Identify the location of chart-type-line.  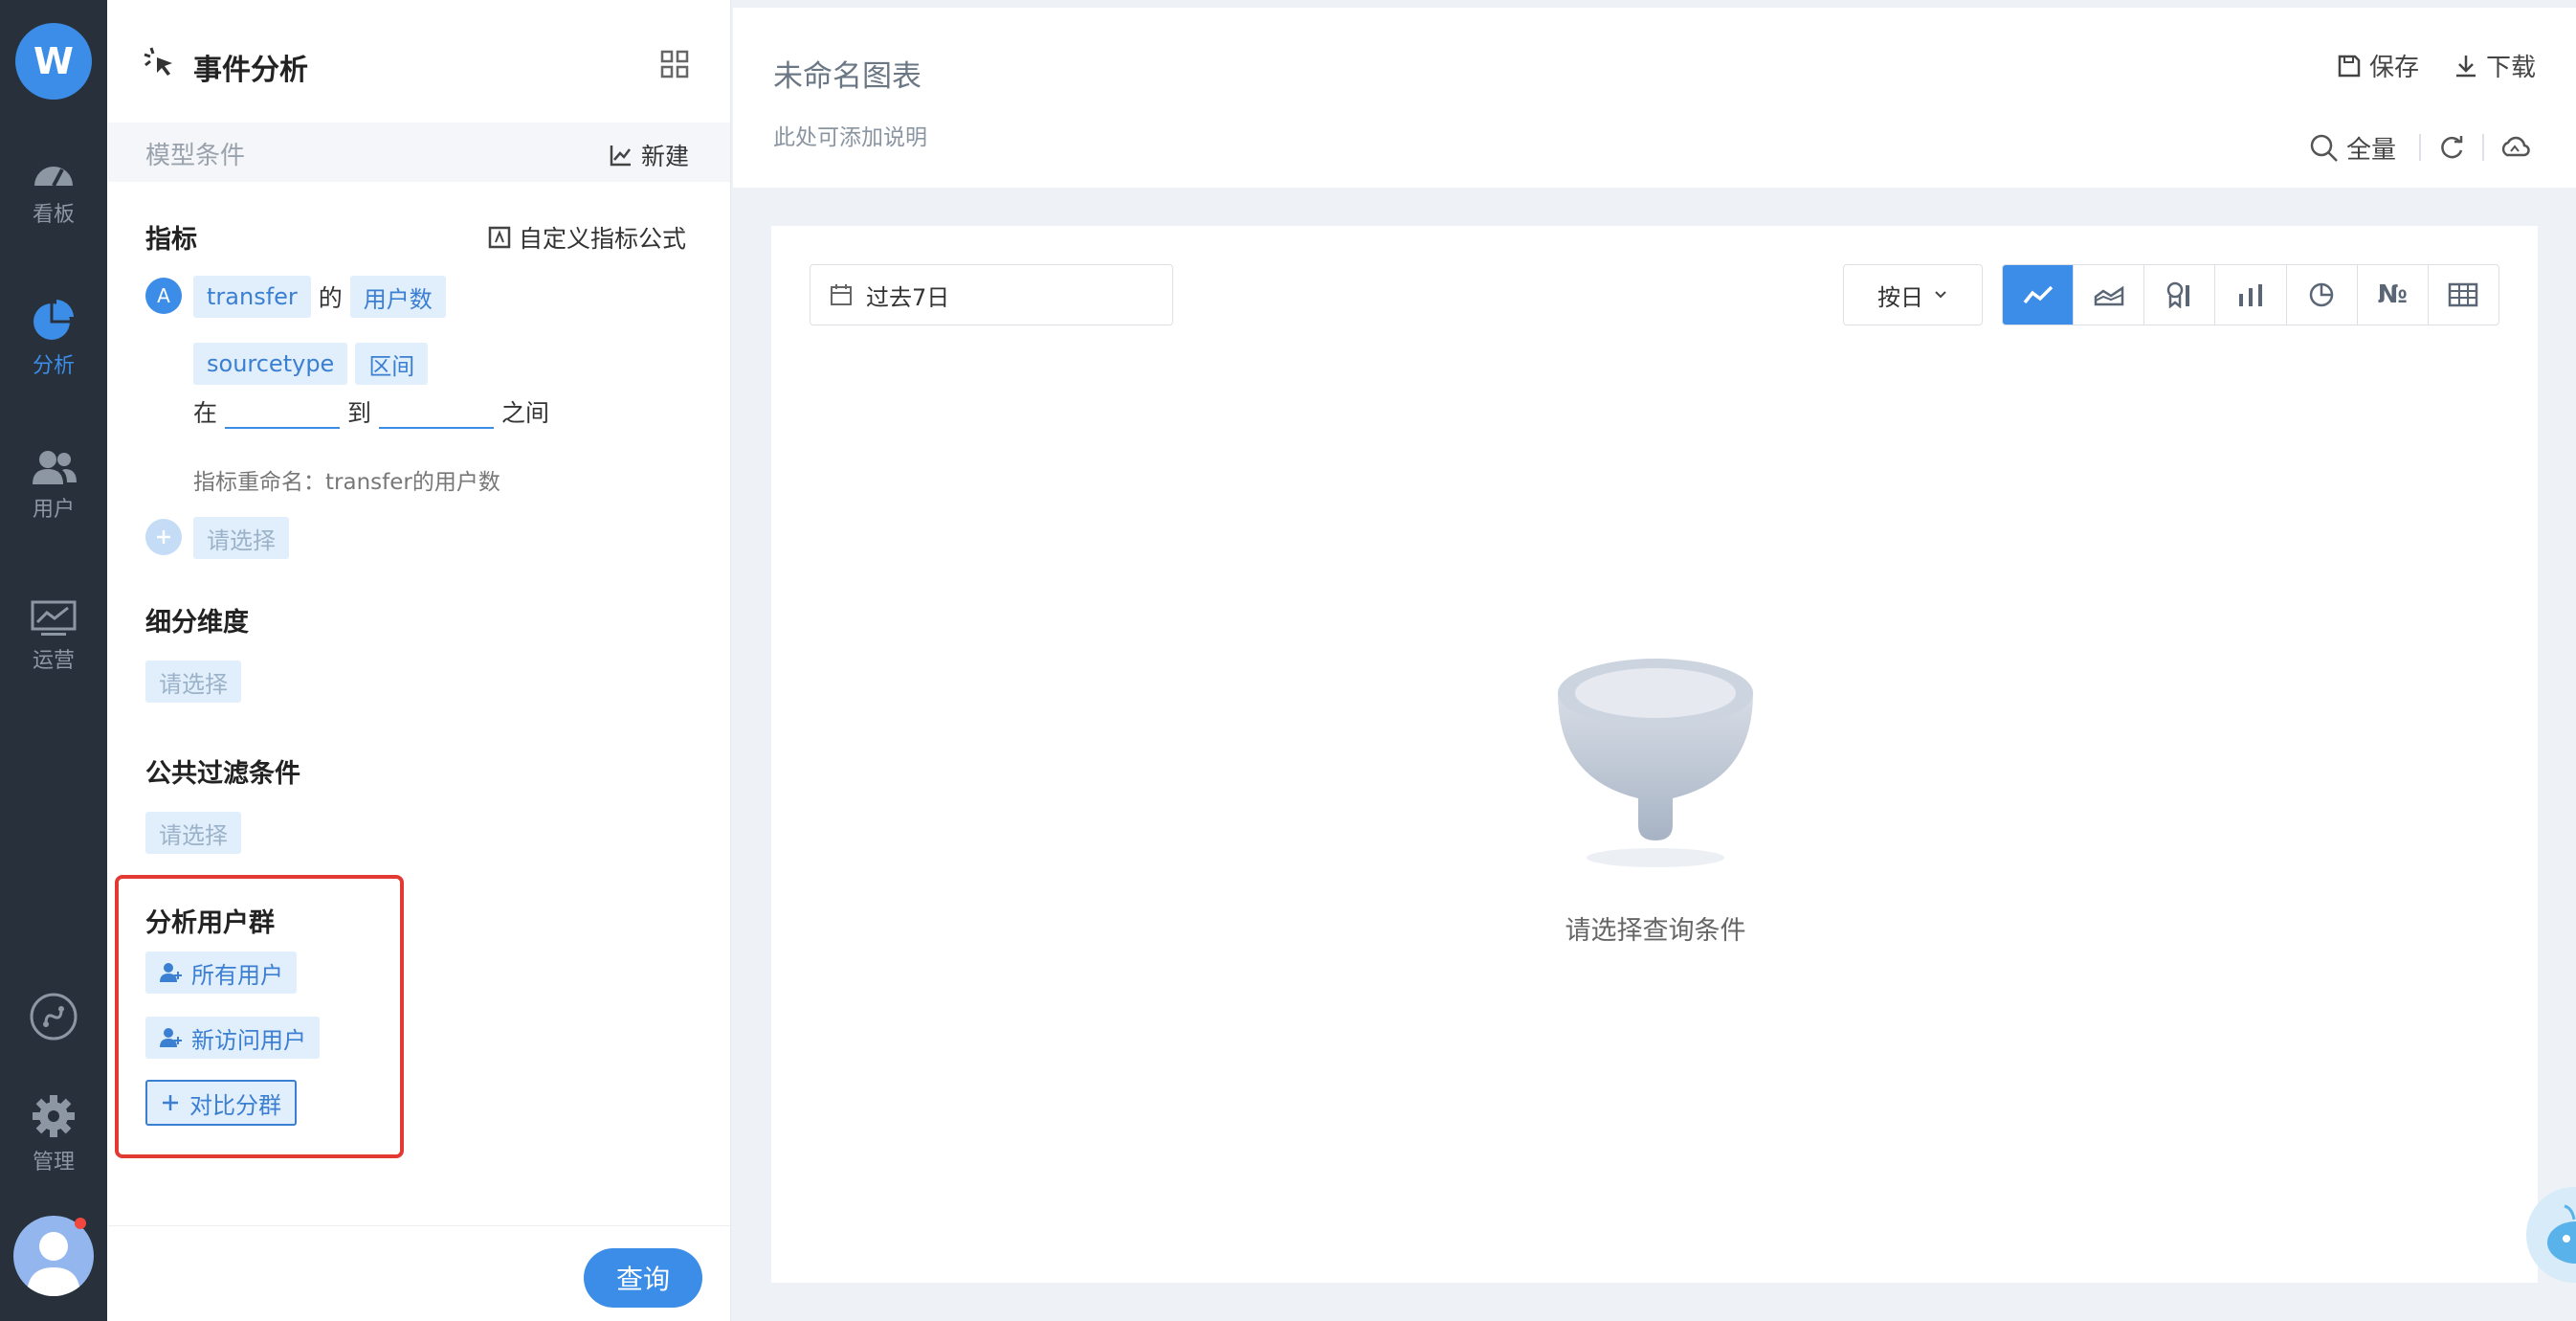
(2039, 295).